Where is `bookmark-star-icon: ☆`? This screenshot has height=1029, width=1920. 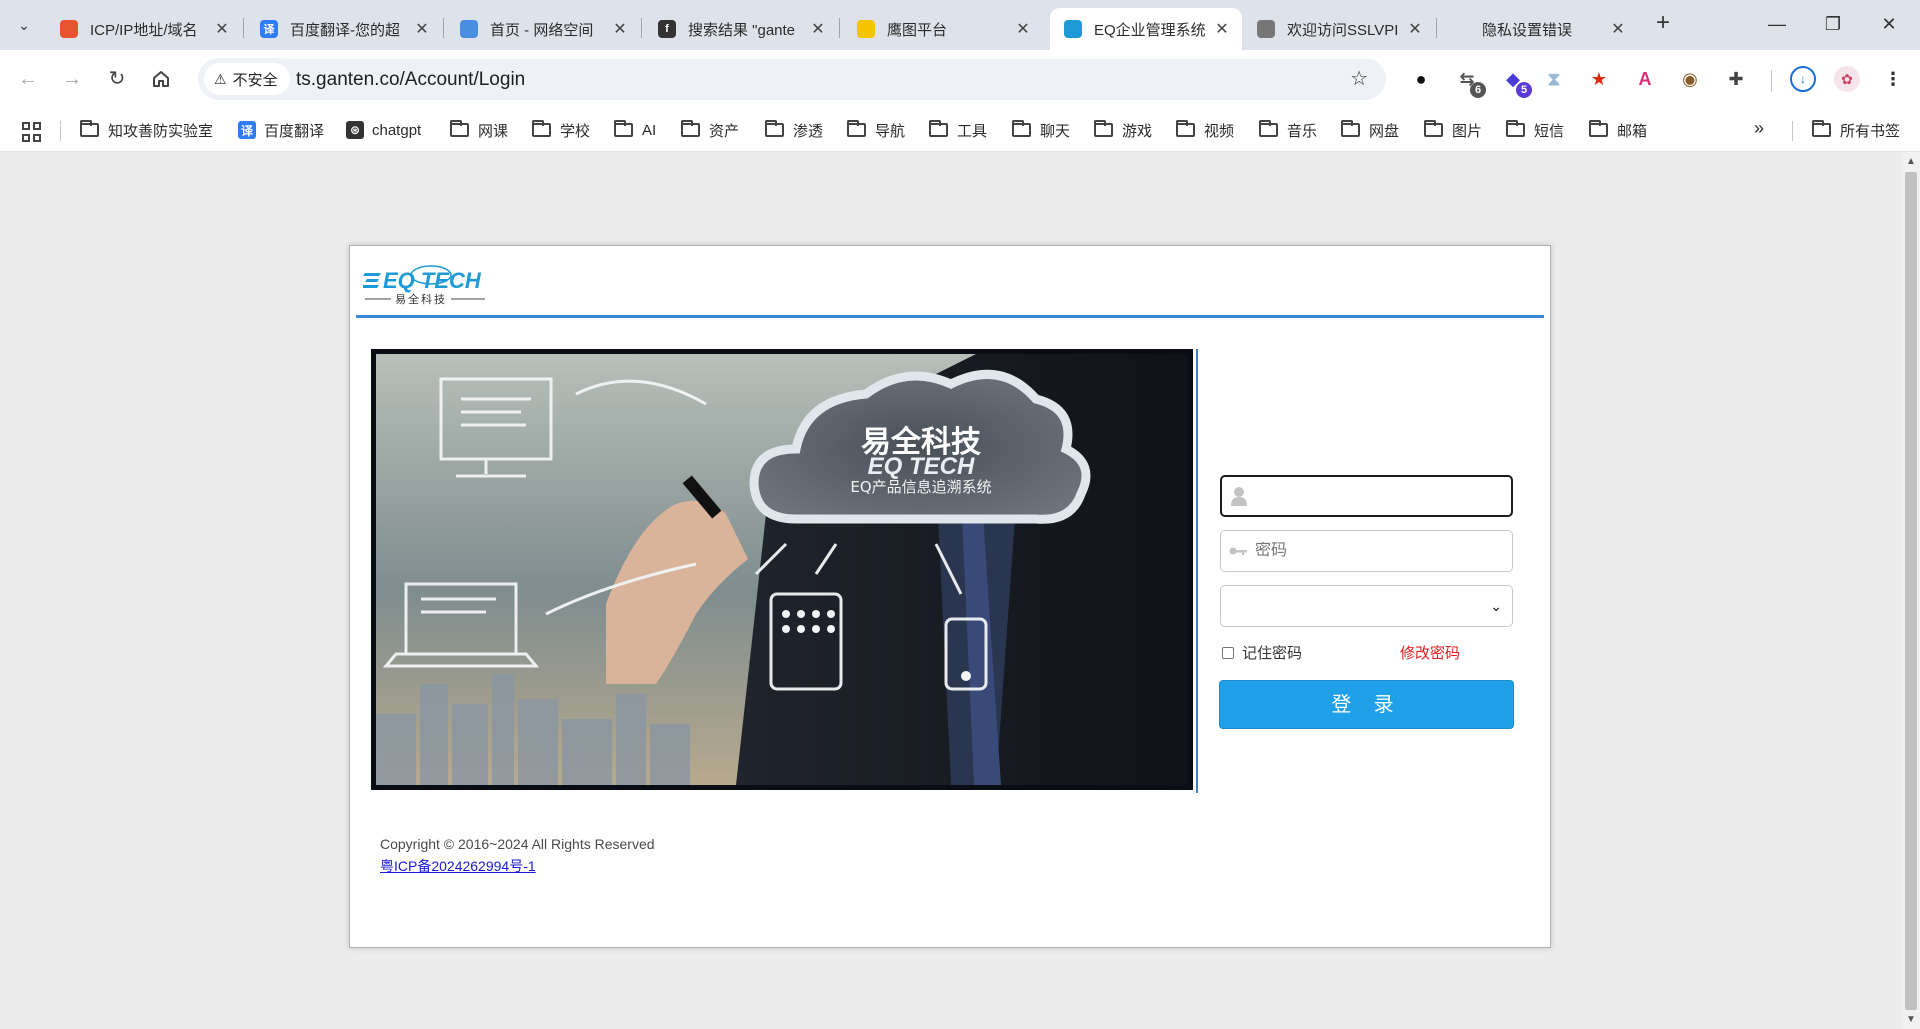 bookmark-star-icon: ☆ is located at coordinates (1359, 78).